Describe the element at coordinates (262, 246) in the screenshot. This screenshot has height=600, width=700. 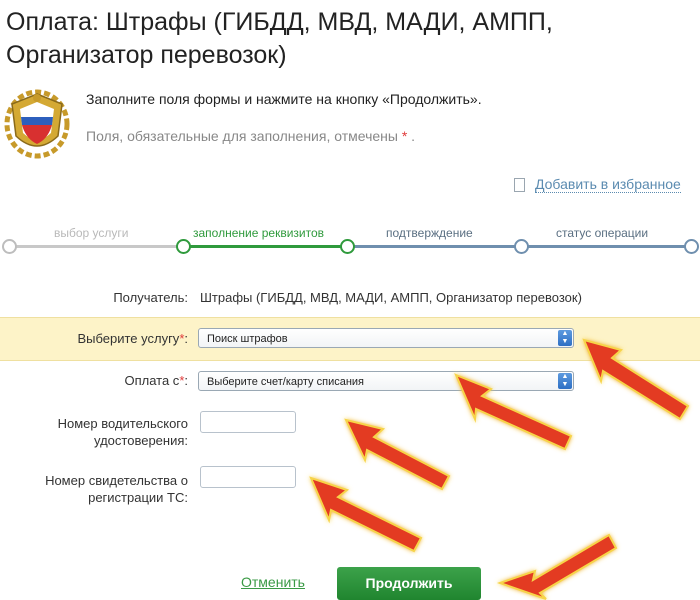
I see `step-track-active` at that location.